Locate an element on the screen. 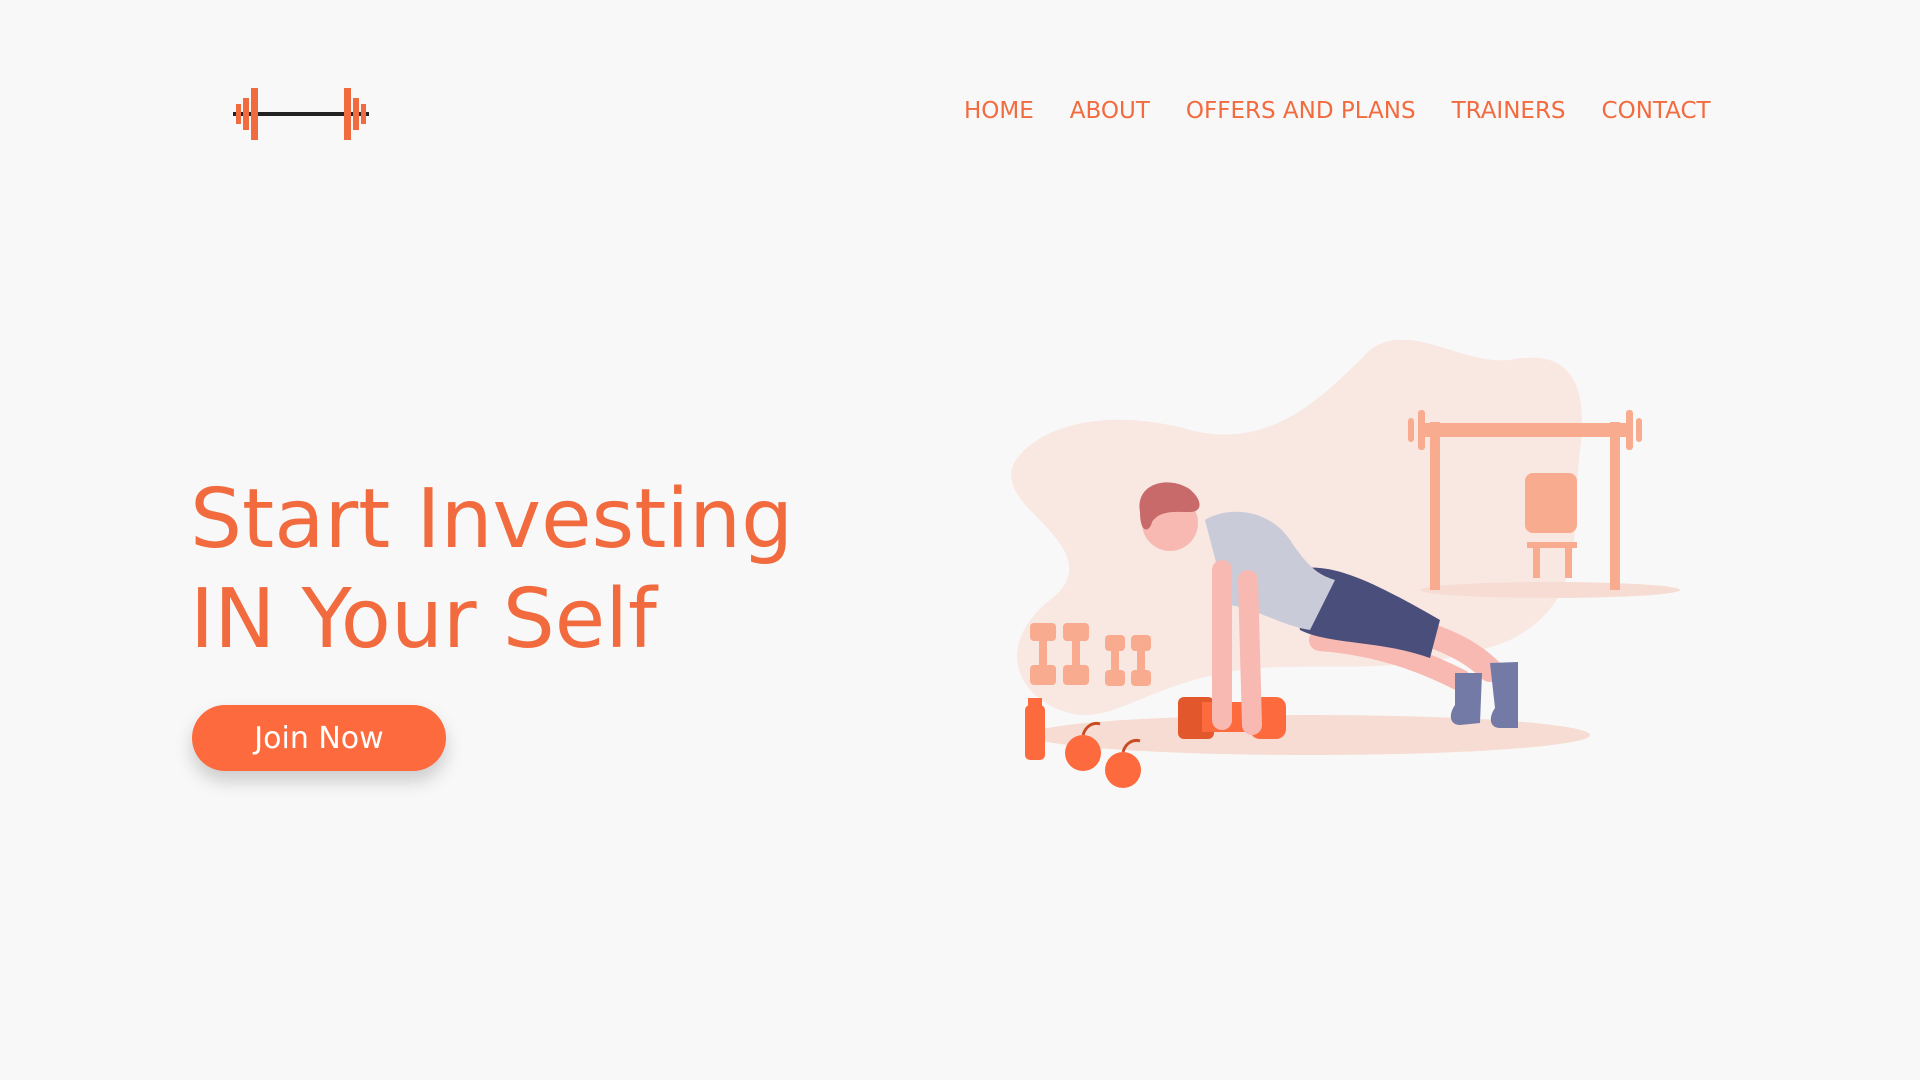  join-now-button: Join Now is located at coordinates (319, 738).